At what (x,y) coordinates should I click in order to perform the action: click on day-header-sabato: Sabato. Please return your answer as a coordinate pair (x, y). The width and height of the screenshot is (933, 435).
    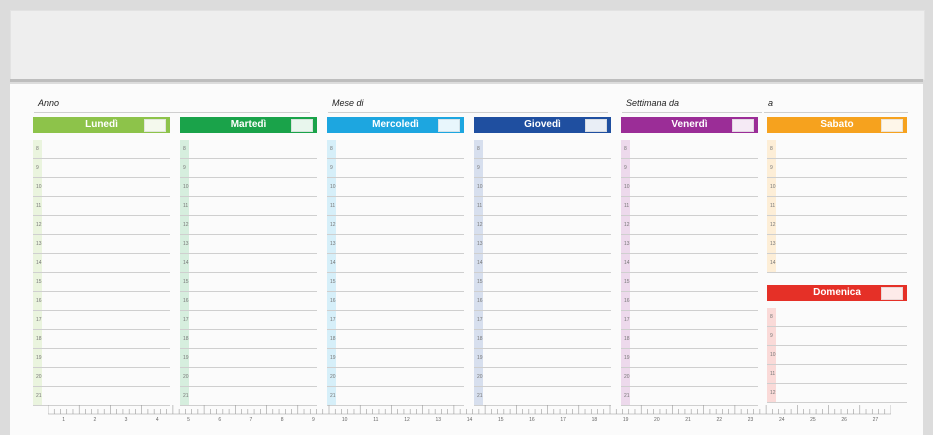
    Looking at the image, I should click on (837, 125).